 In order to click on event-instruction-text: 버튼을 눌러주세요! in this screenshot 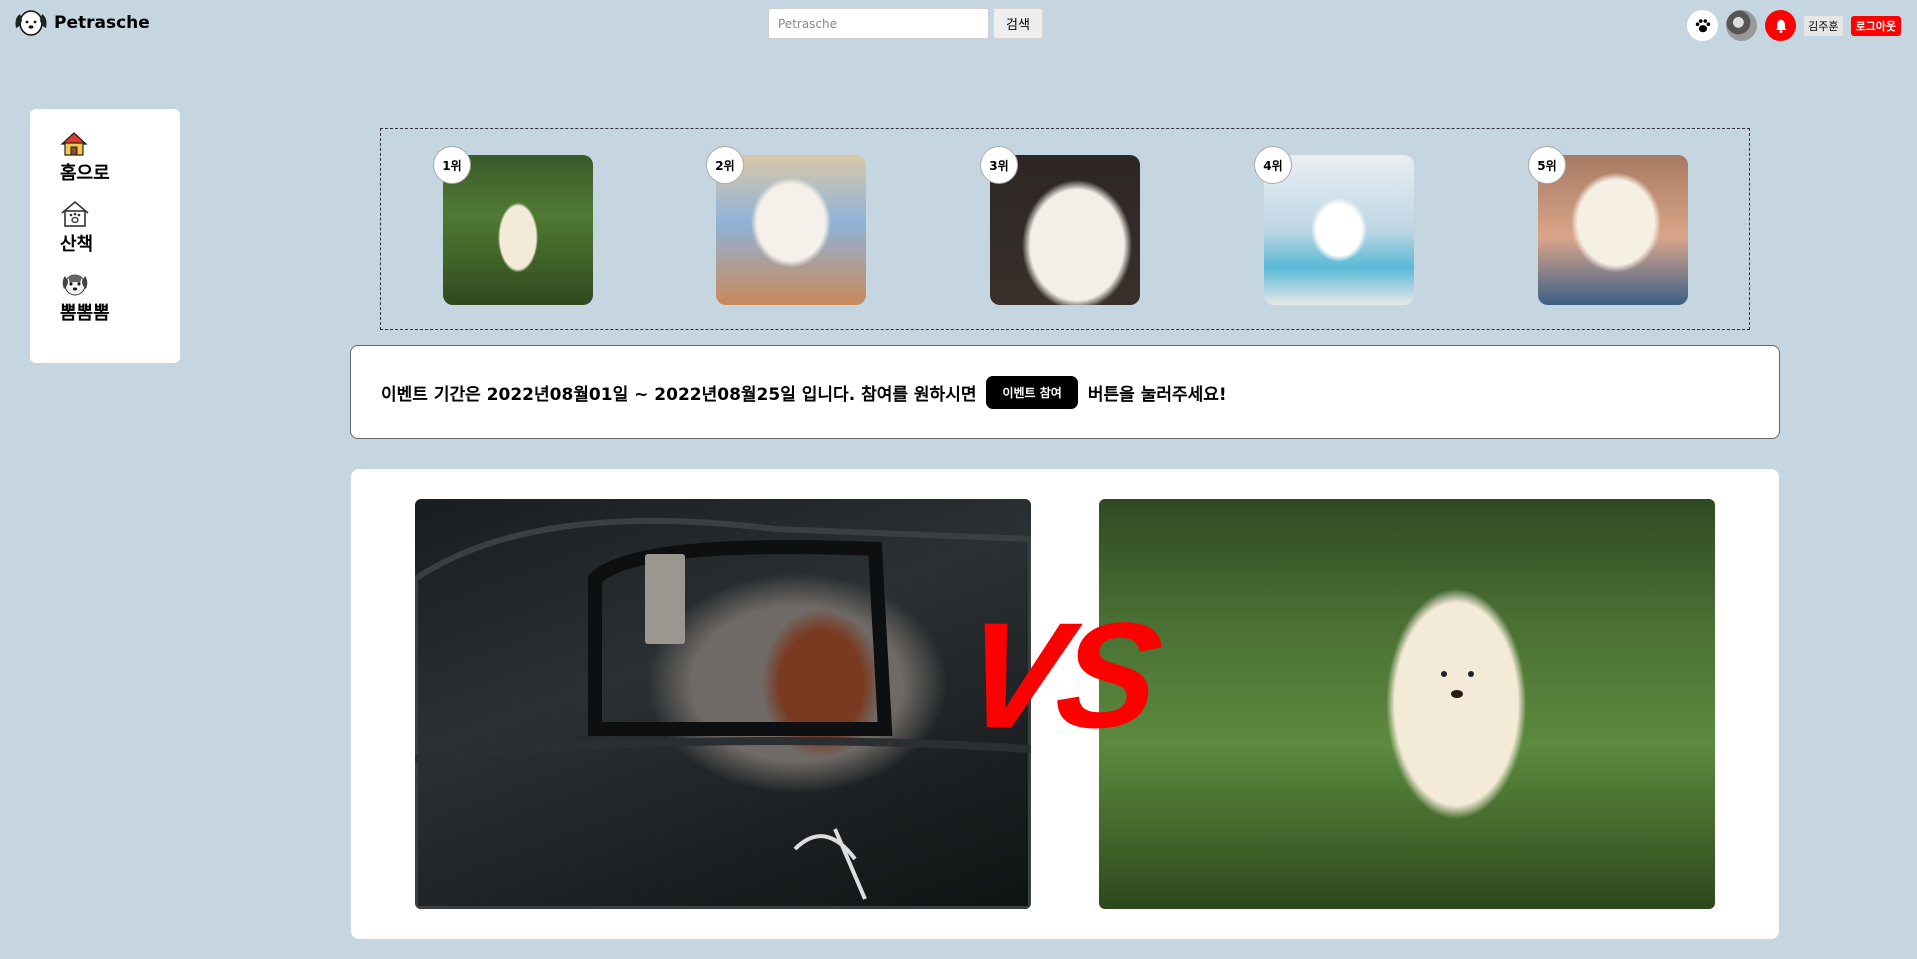, I will do `click(1157, 394)`.